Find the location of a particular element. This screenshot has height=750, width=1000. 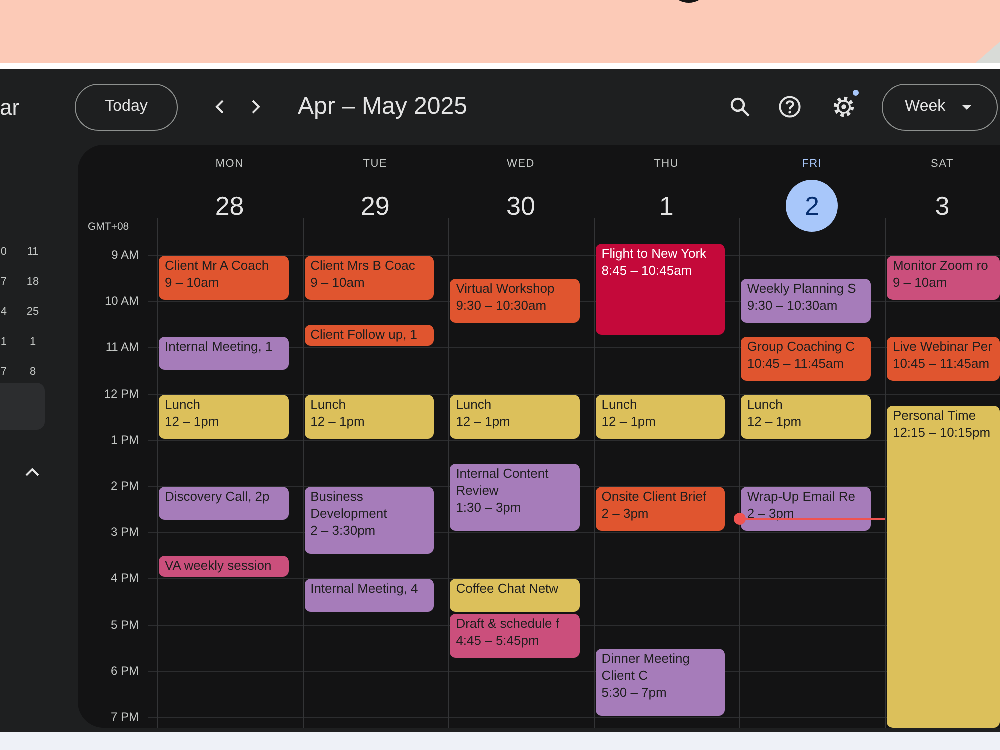

event-title: Flight to New York is located at coordinates (654, 253).